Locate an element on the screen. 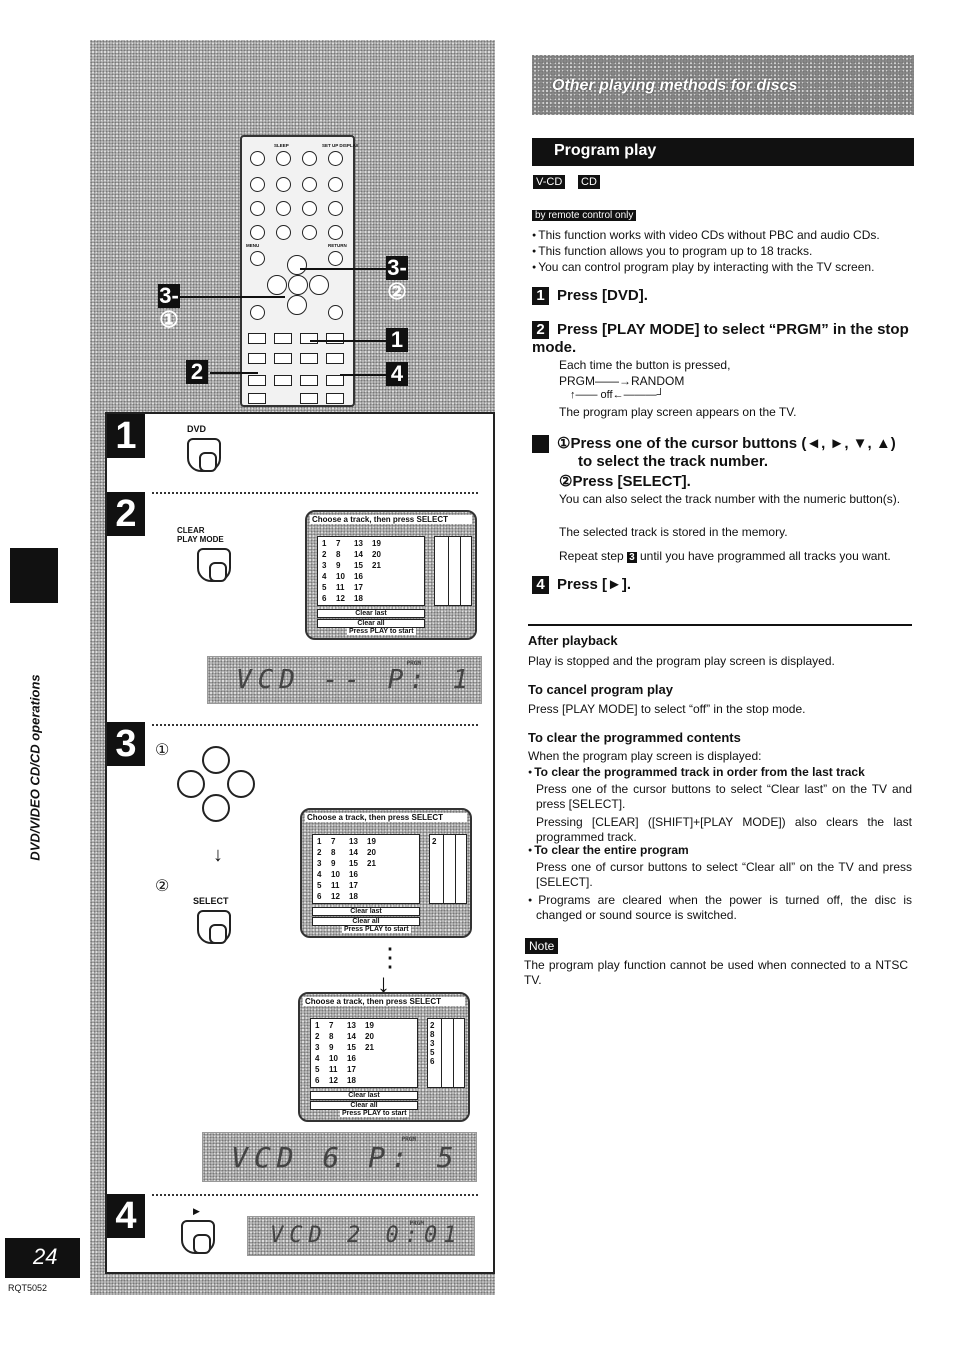  tv-header: Choose a track, then press SELECT is located at coordinates (386, 817).